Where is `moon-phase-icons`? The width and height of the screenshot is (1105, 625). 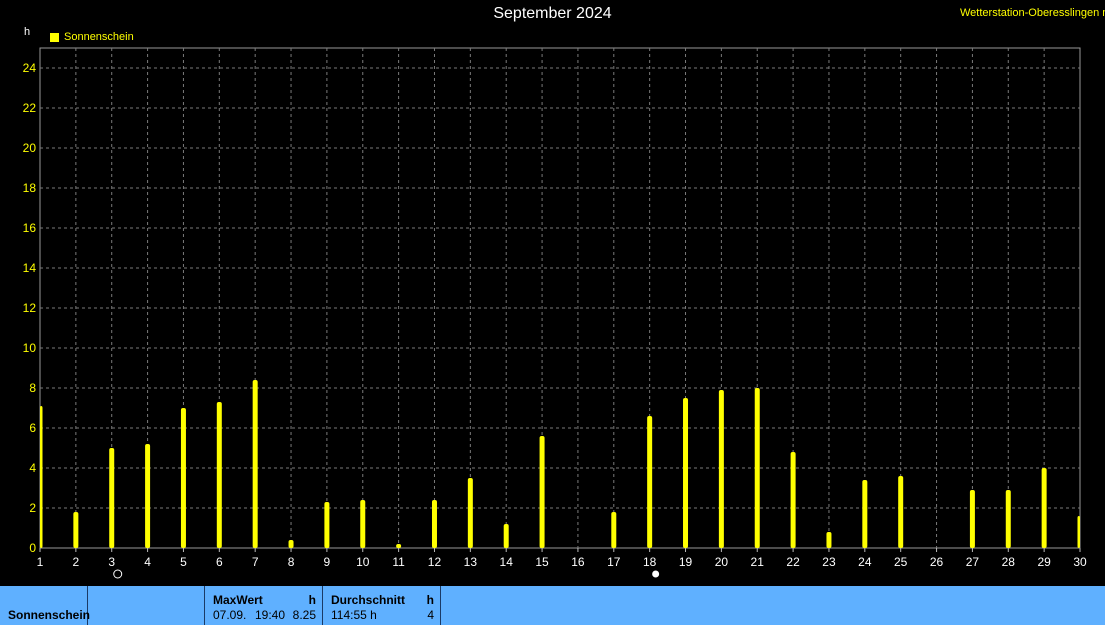 moon-phase-icons is located at coordinates (387, 574).